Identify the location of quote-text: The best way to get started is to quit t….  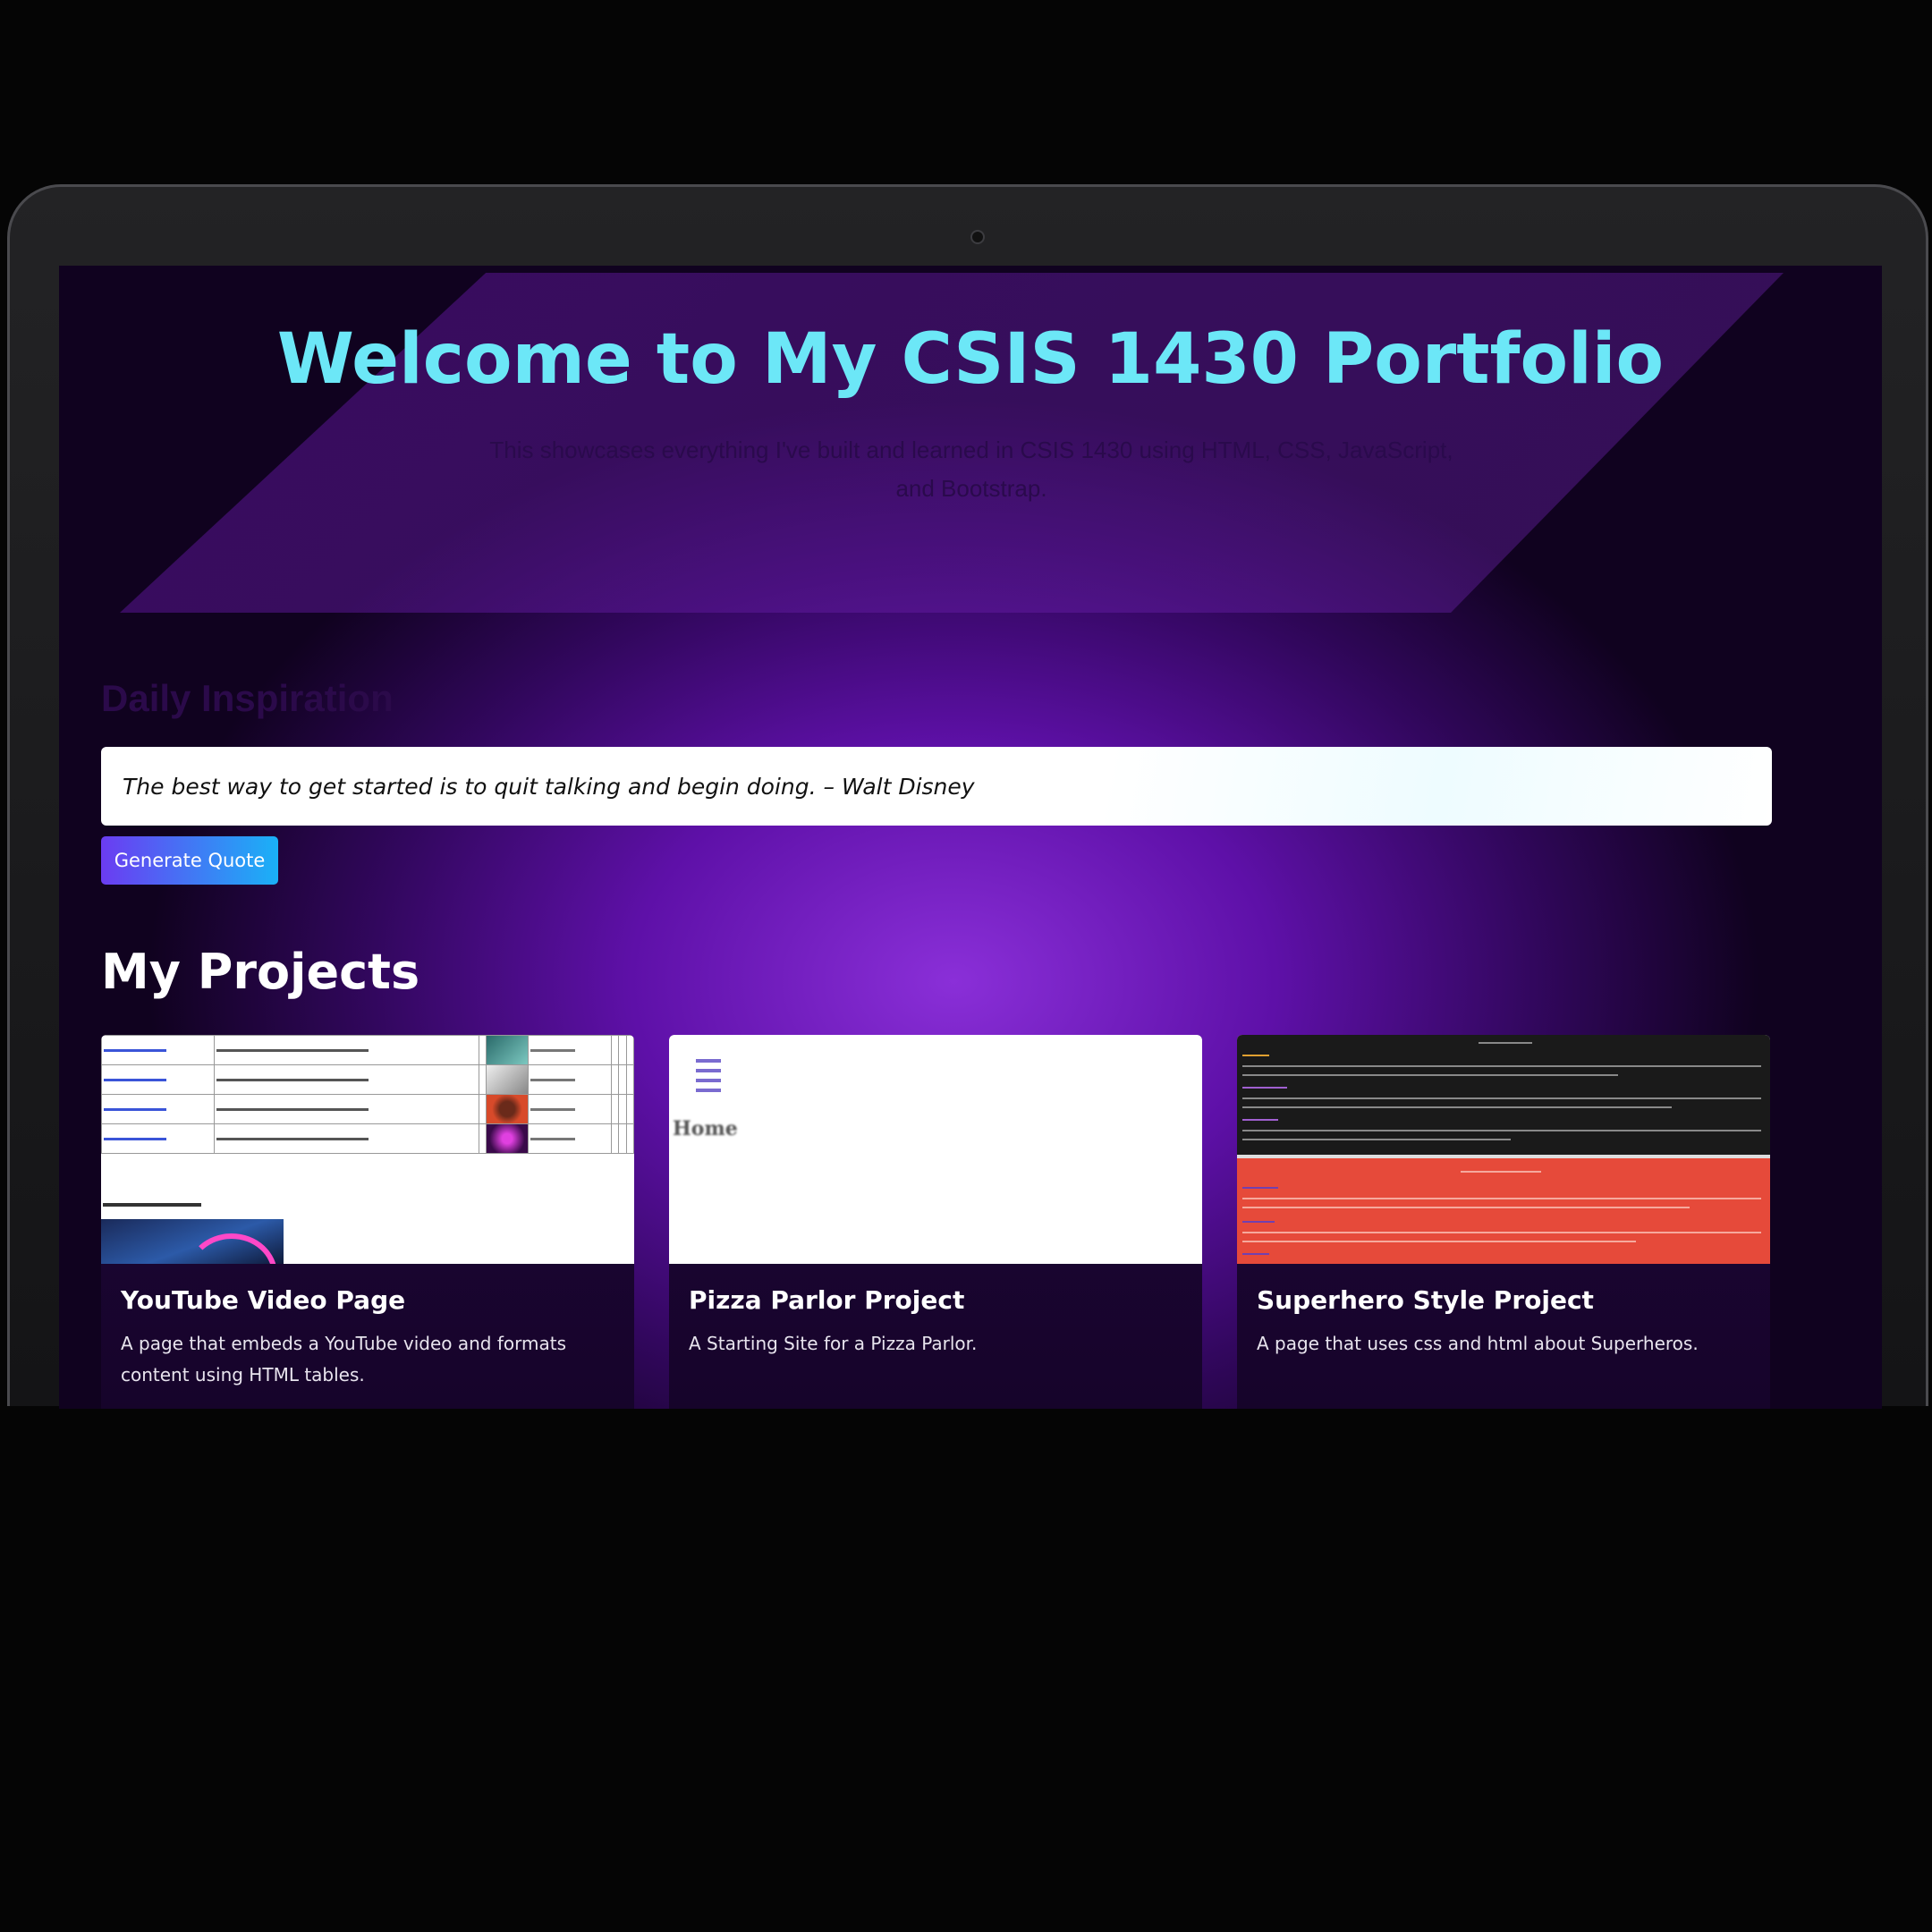
(549, 786).